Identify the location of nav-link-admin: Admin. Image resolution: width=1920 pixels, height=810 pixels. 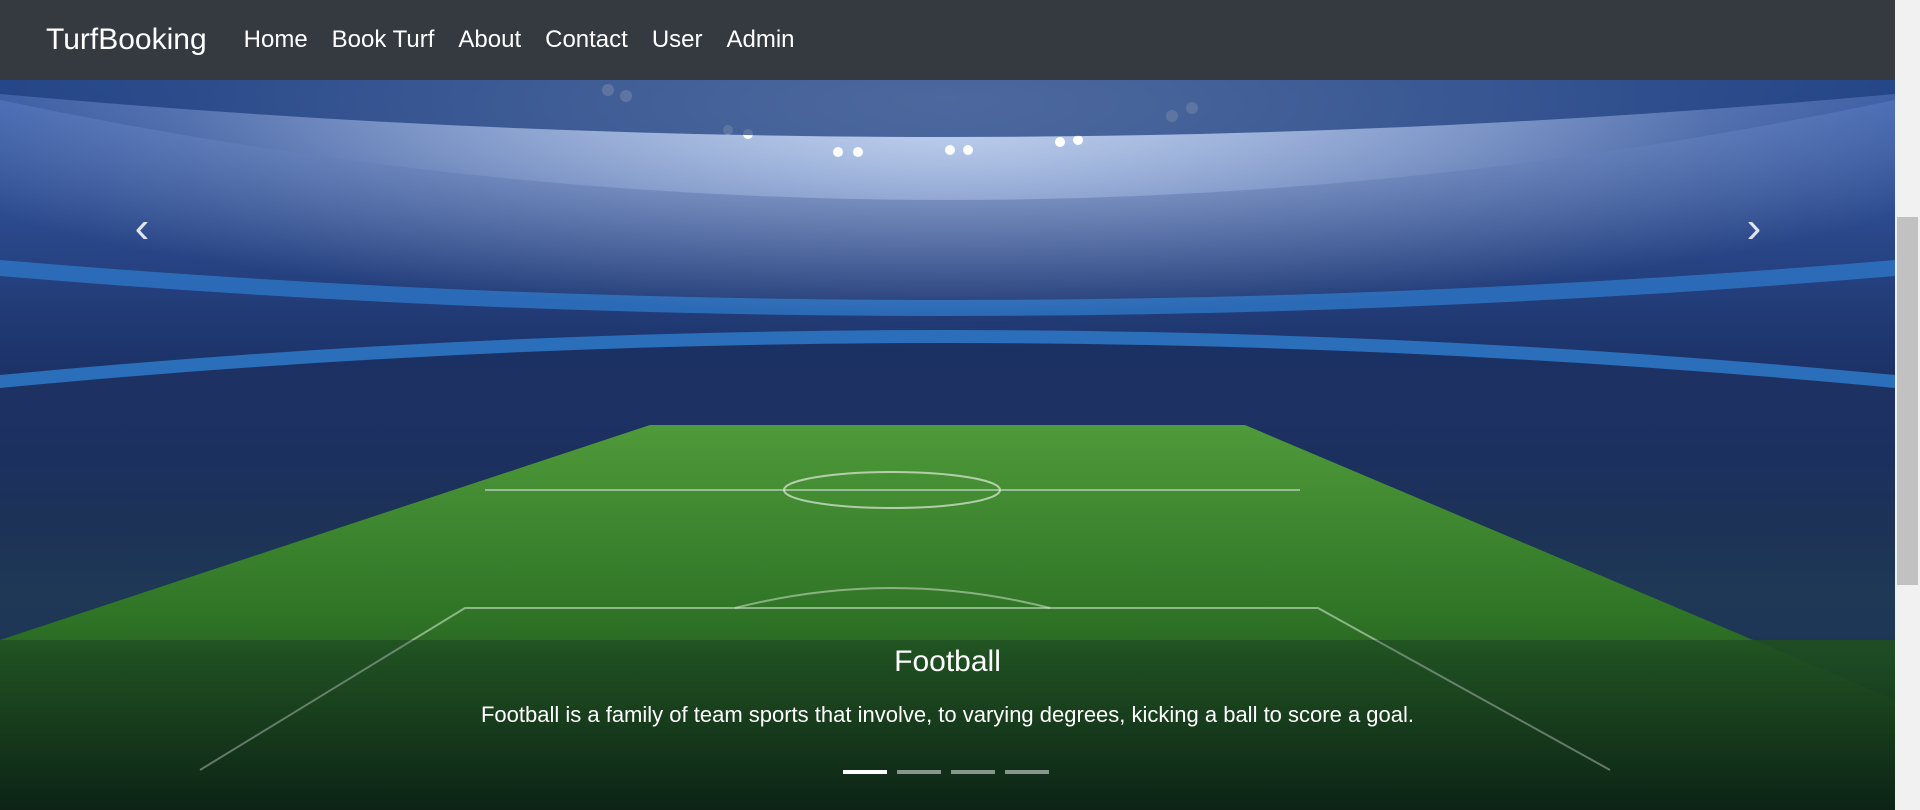
(761, 40).